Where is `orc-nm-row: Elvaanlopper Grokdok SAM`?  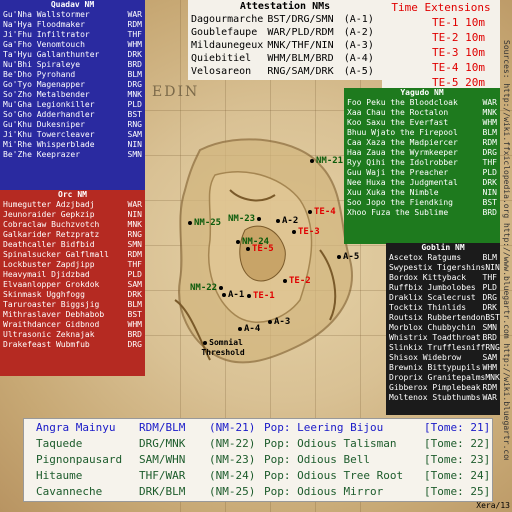 orc-nm-row: Elvaanlopper Grokdok SAM is located at coordinates (72, 285).